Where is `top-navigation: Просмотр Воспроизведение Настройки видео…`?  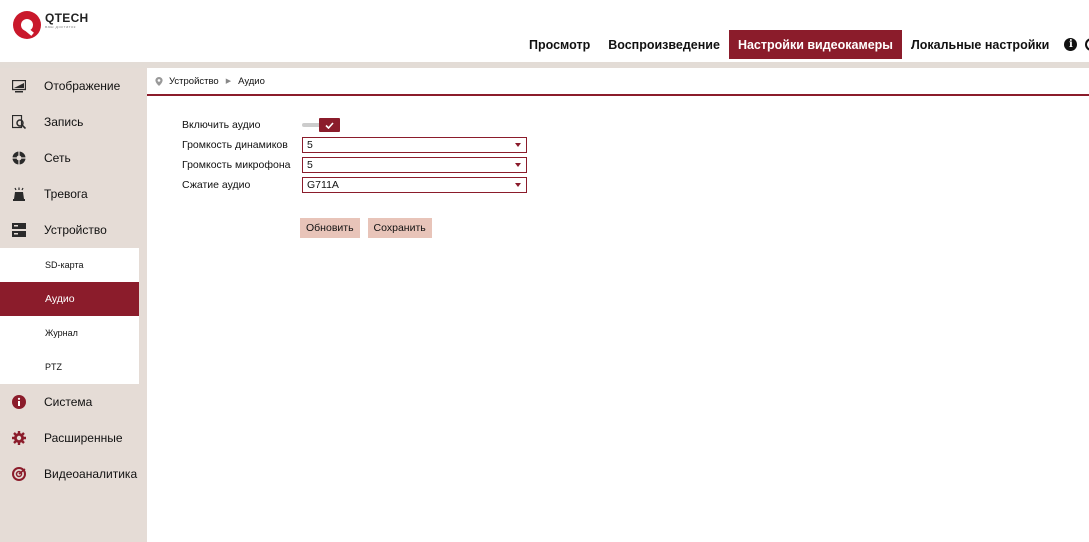
top-navigation: Просмотр Воспроизведение Настройки видео… is located at coordinates (804, 44).